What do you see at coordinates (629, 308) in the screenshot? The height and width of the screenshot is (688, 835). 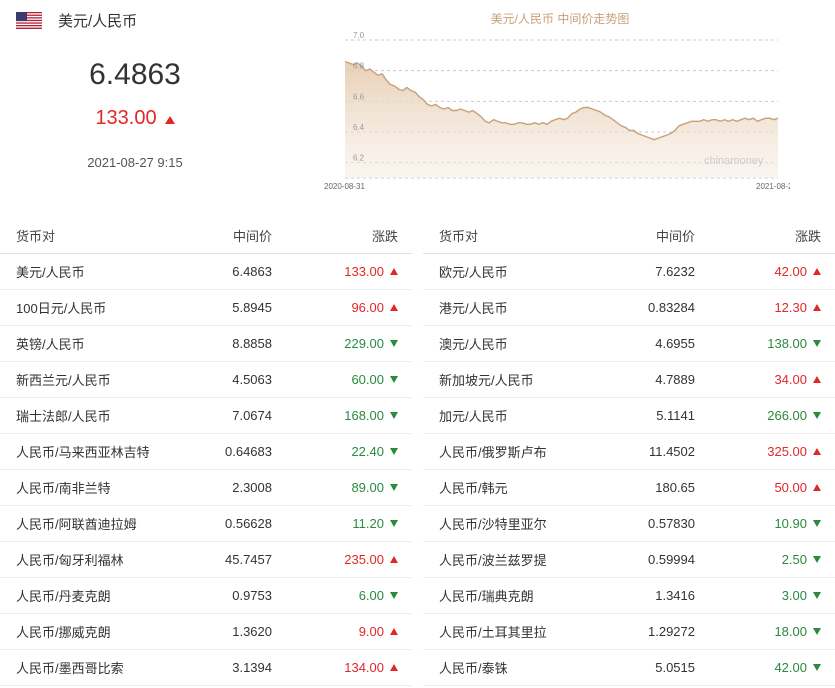 I see `table-row: 港元/人民币 0.83284 12.30` at bounding box center [629, 308].